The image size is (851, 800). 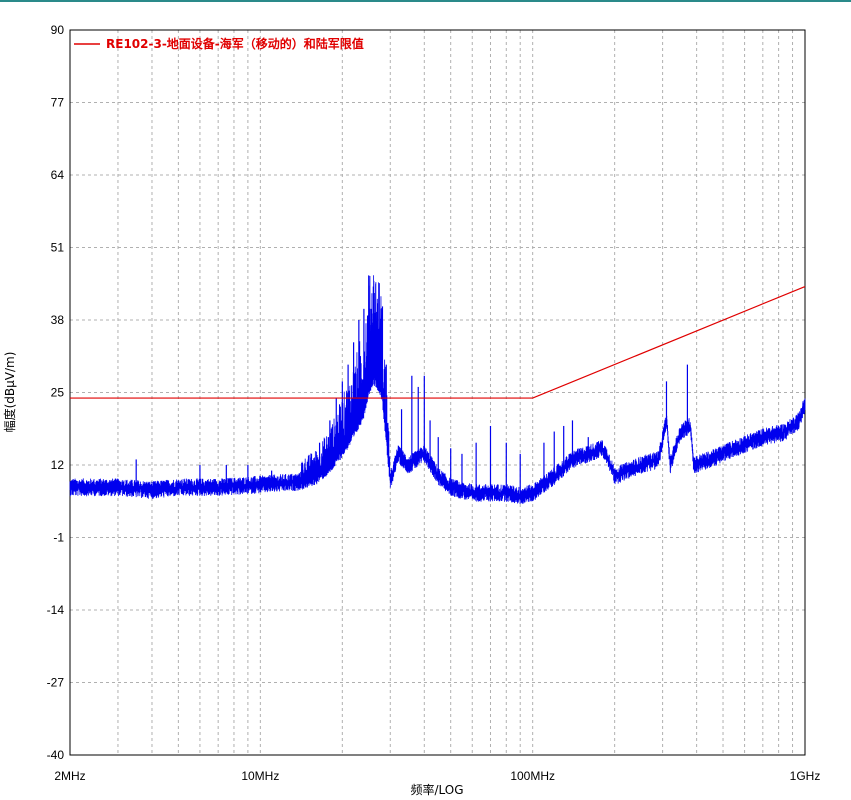 What do you see at coordinates (56, 755) in the screenshot?
I see `y-tick-label: -40` at bounding box center [56, 755].